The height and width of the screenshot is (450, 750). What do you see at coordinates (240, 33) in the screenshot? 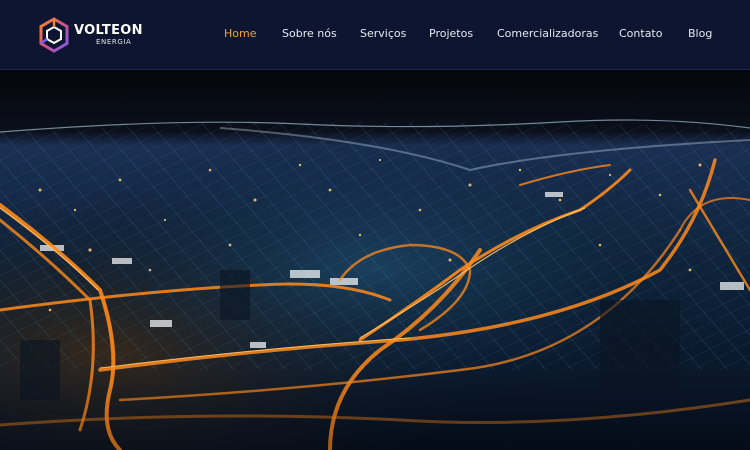
I see `nav-home: Home` at bounding box center [240, 33].